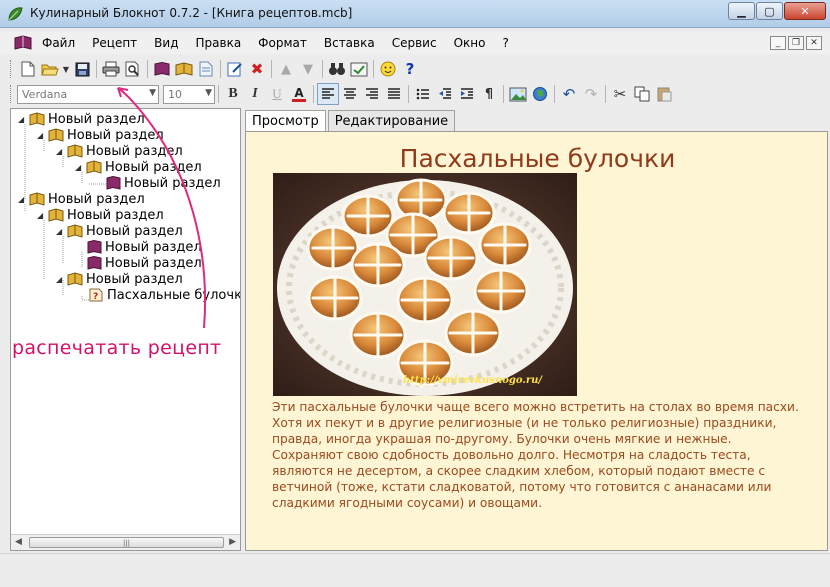 The image size is (830, 587). Describe the element at coordinates (18, 542) in the screenshot. I see `scroll-left-arrow-icon: ◀` at that location.